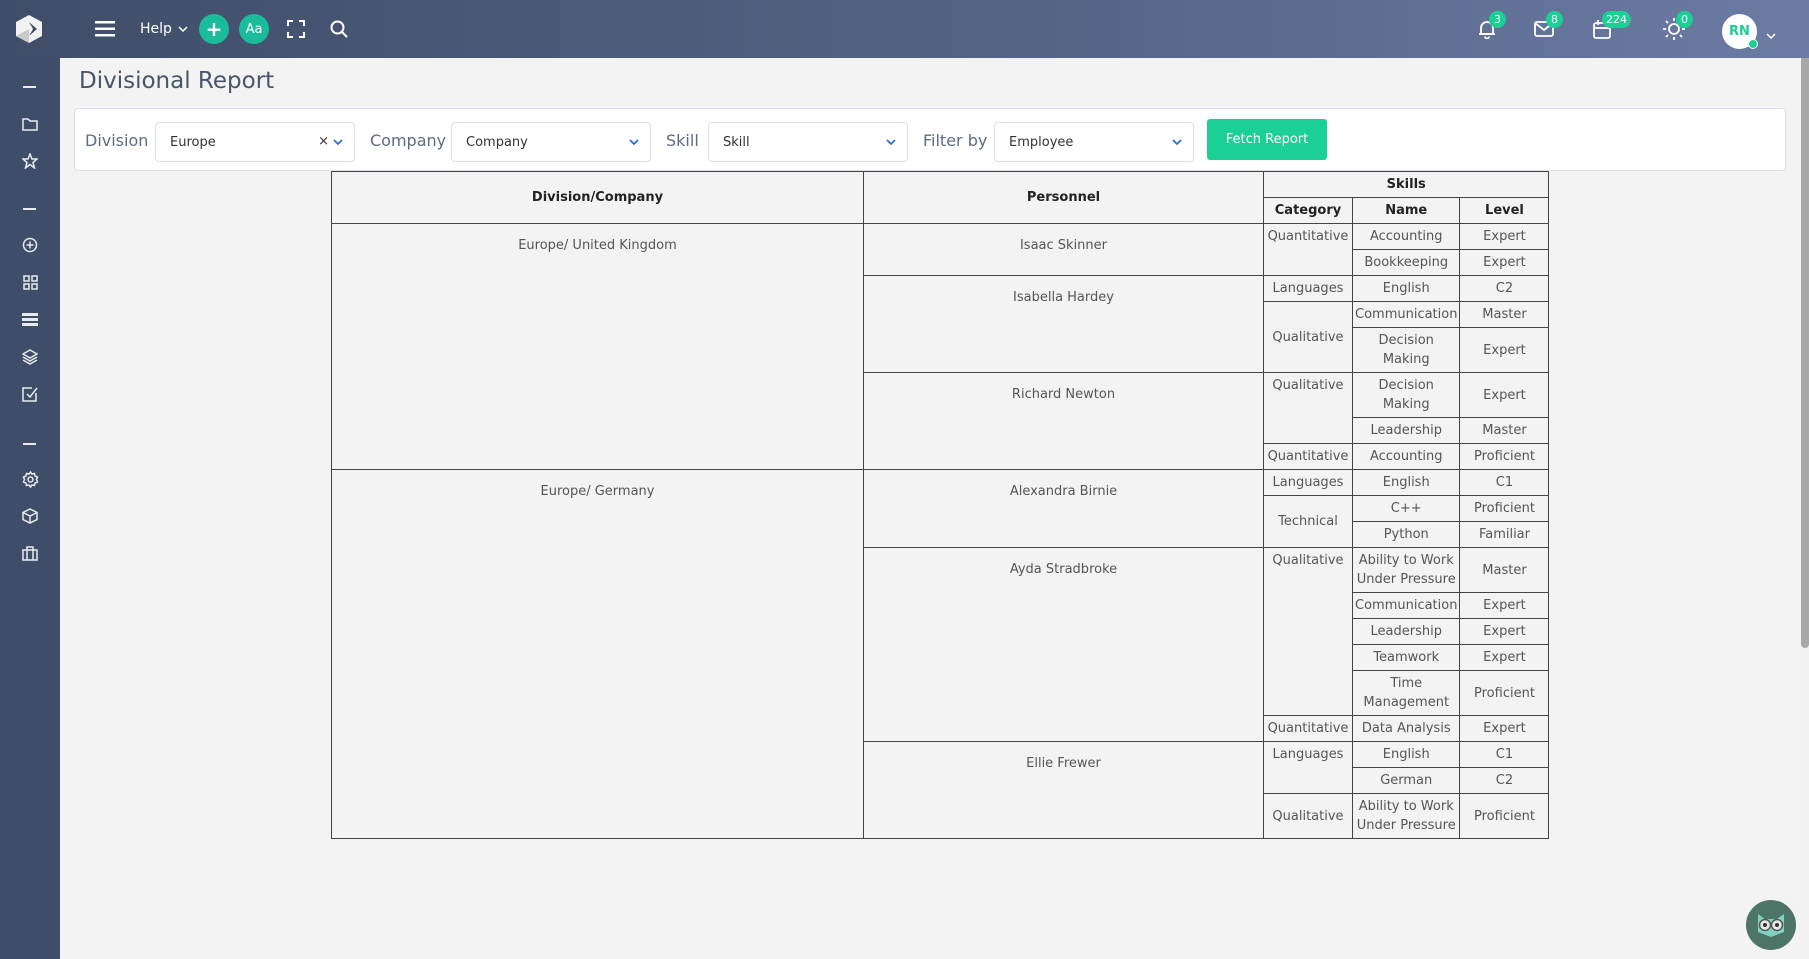 The image size is (1809, 959). Describe the element at coordinates (1308, 521) in the screenshot. I see `skill-category-cell: Technical` at that location.